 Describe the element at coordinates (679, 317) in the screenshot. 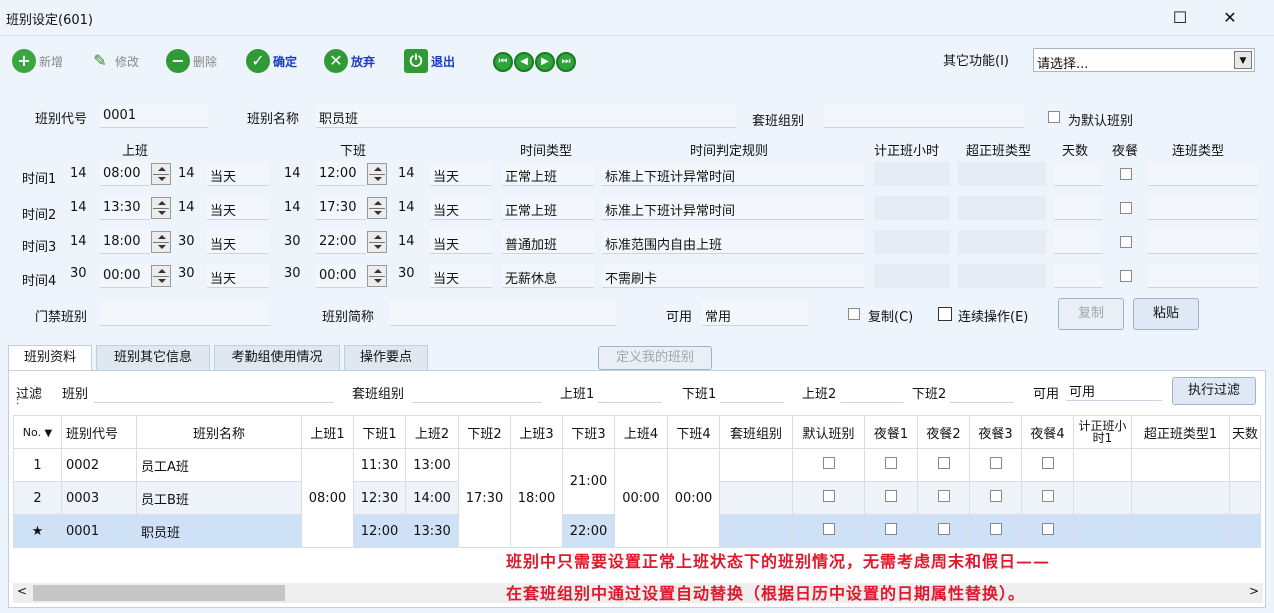

I see `avail-label: 可用` at that location.